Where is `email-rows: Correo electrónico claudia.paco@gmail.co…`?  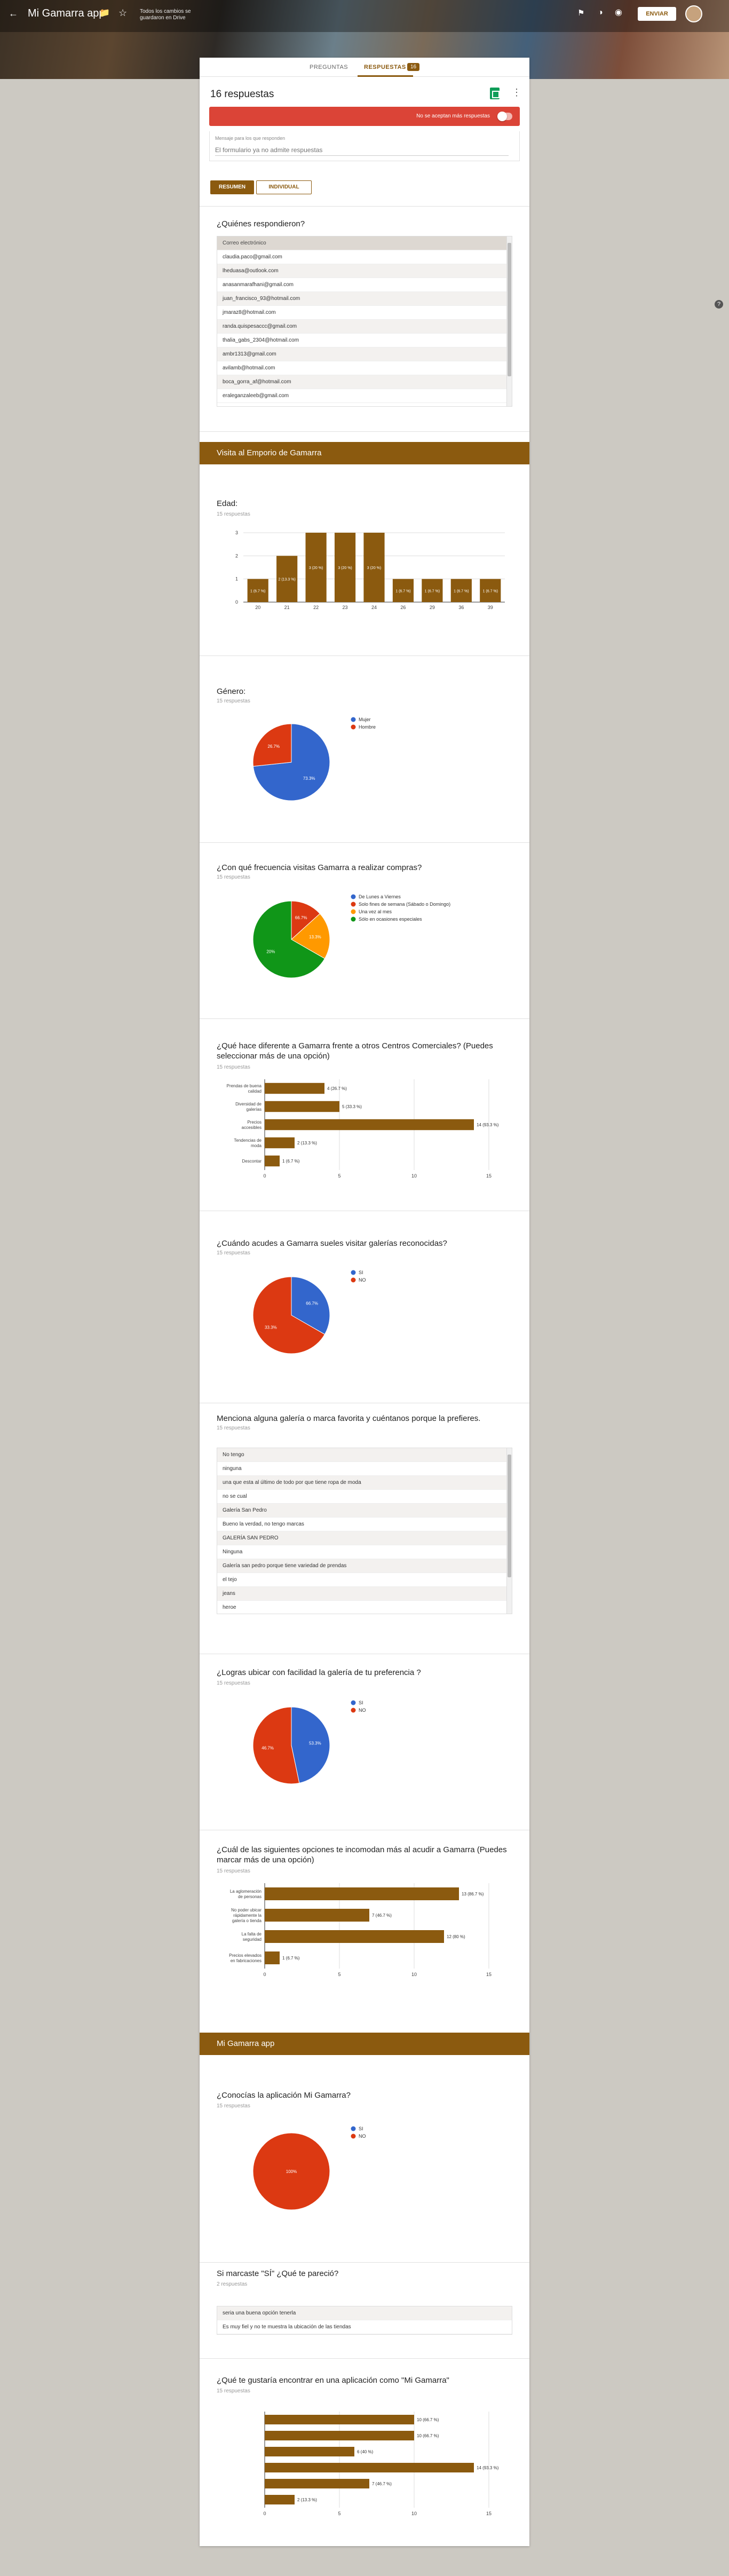
email-rows: Correo electrónico claudia.paco@gmail.co… is located at coordinates (364, 319).